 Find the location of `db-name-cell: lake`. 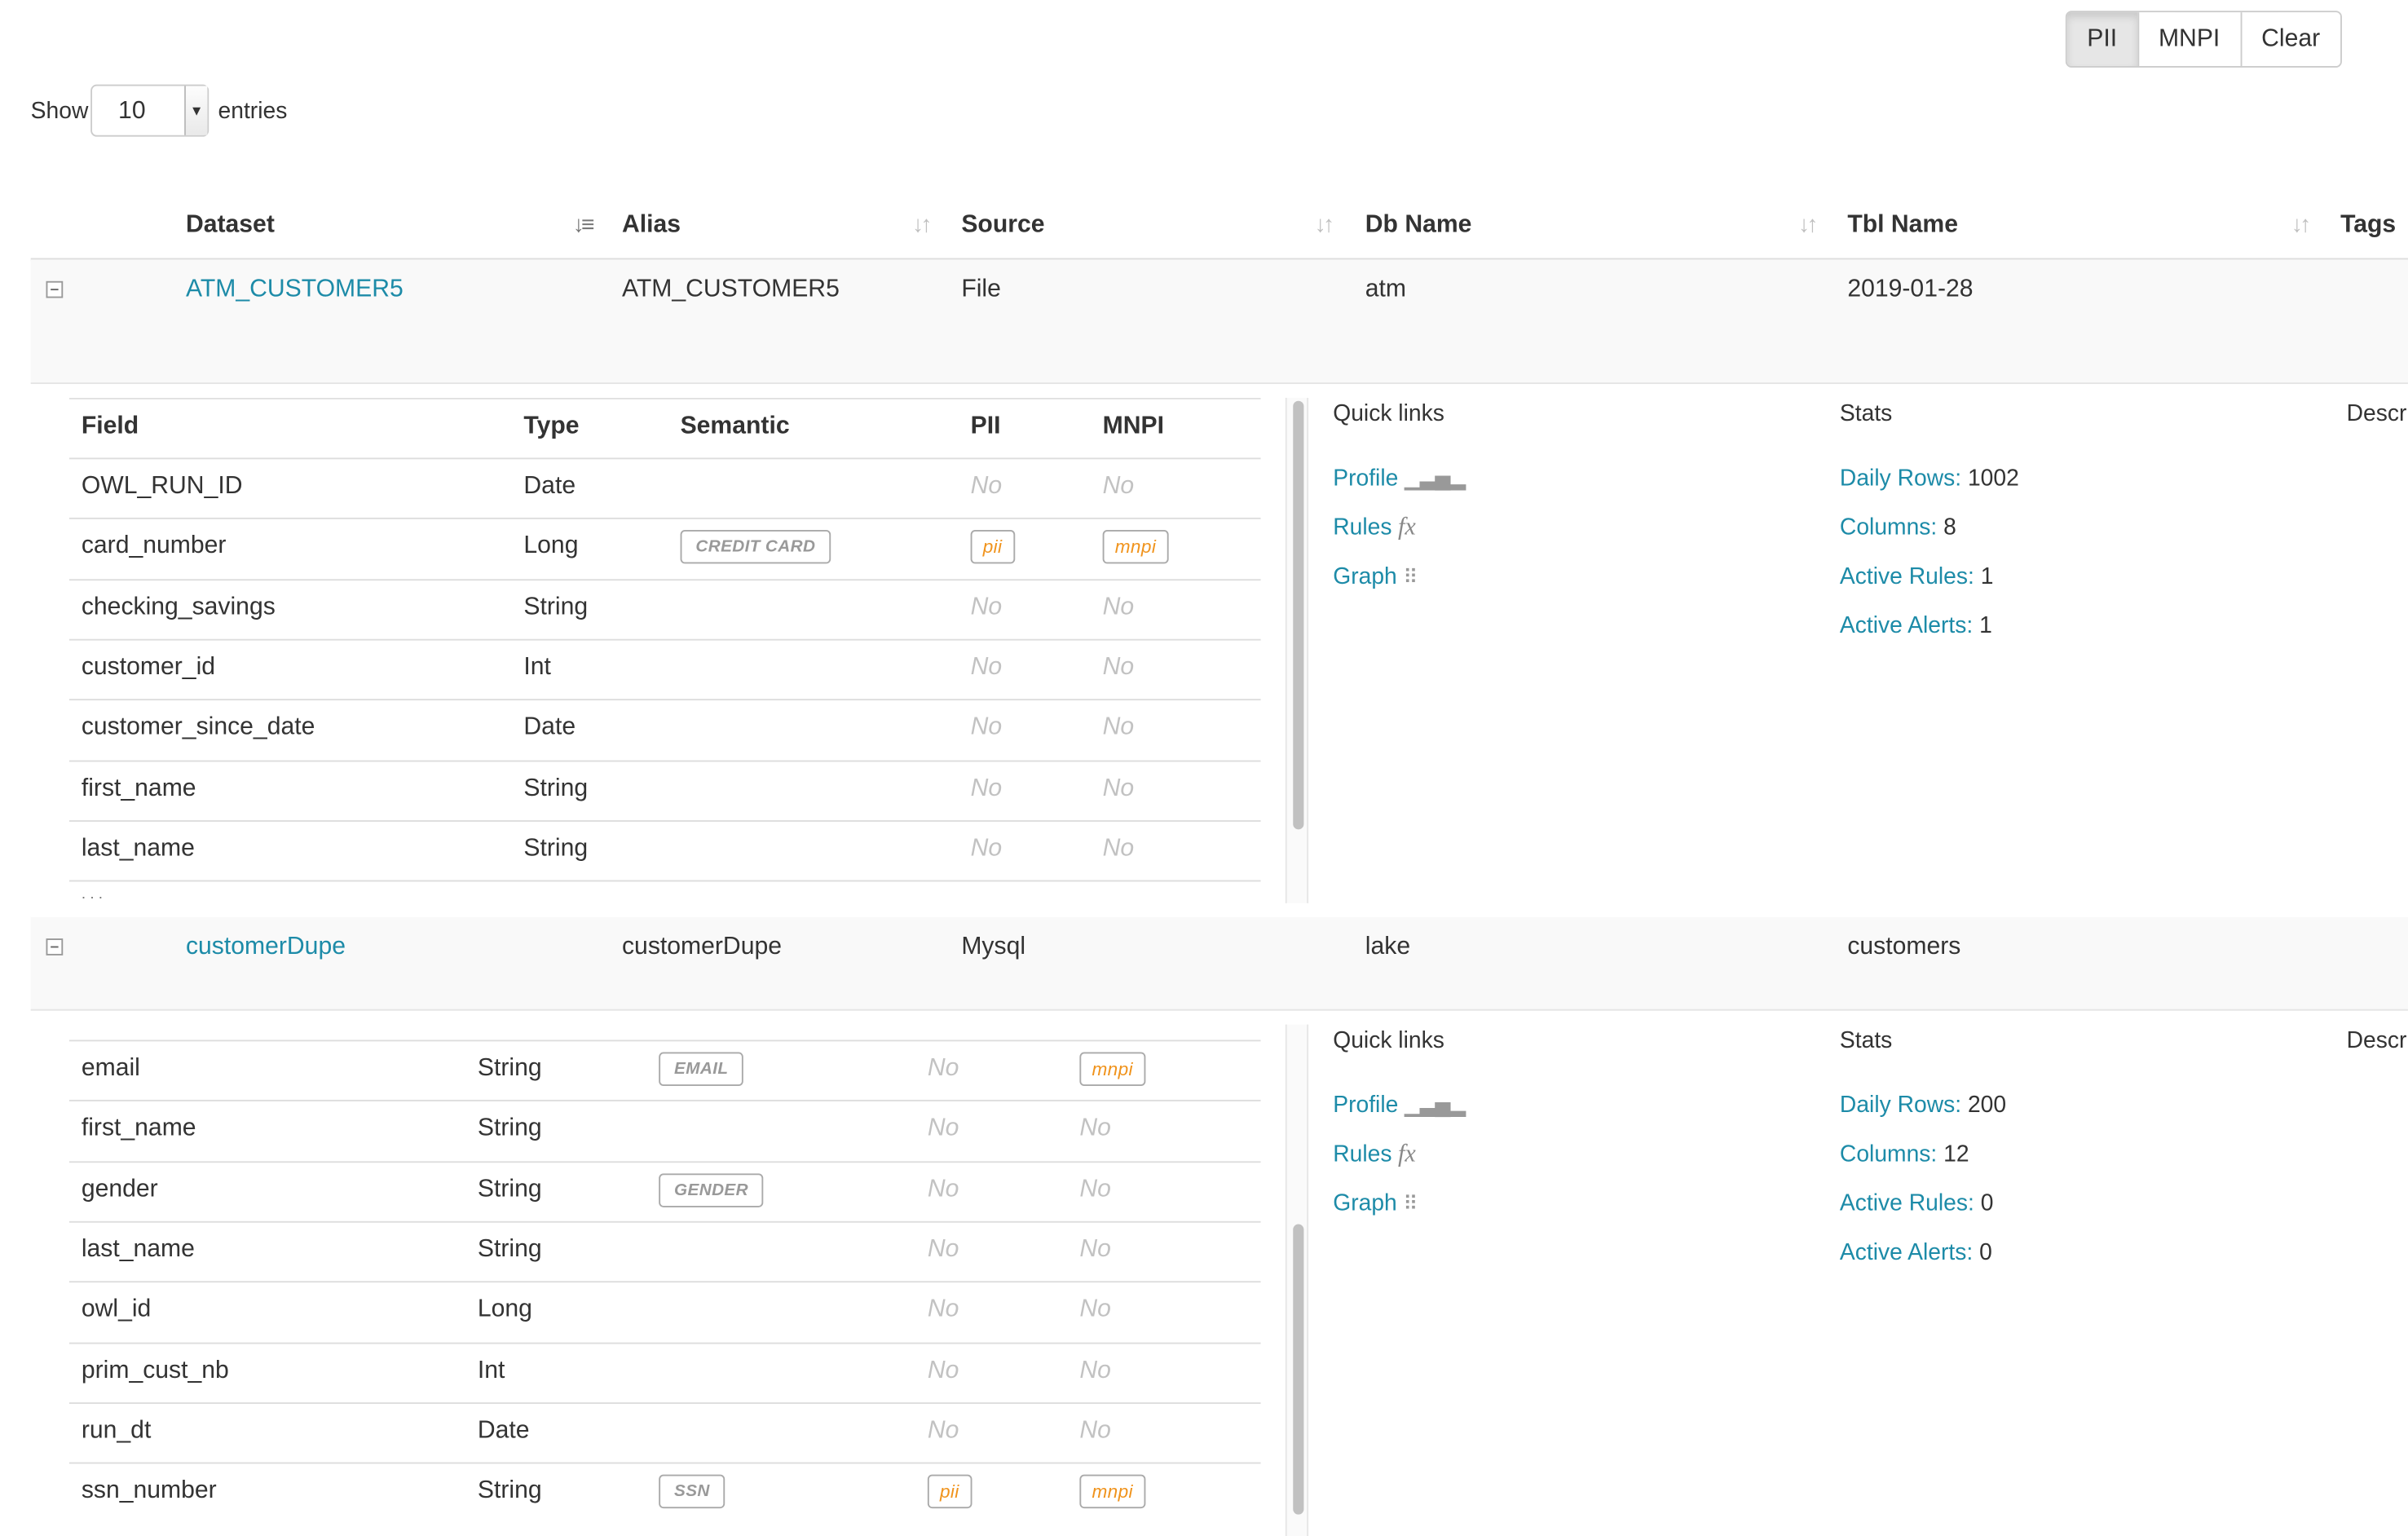

db-name-cell: lake is located at coordinates (1388, 947).